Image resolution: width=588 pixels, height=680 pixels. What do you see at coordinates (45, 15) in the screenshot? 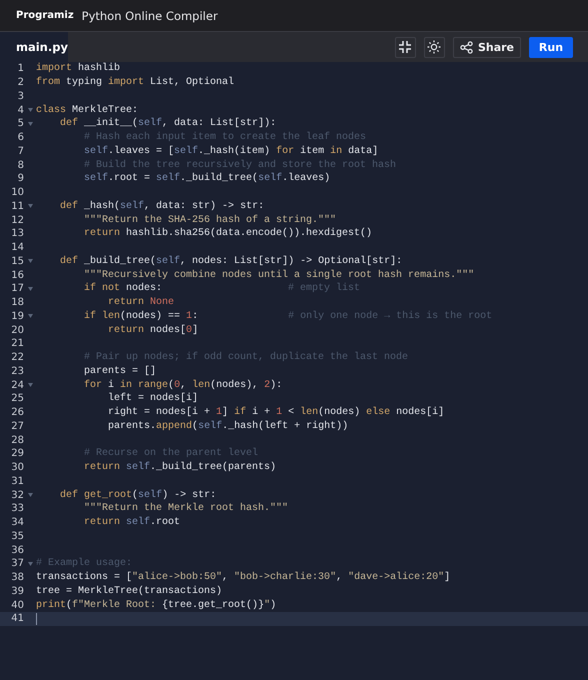
I see `brand-logo: Programiz` at bounding box center [45, 15].